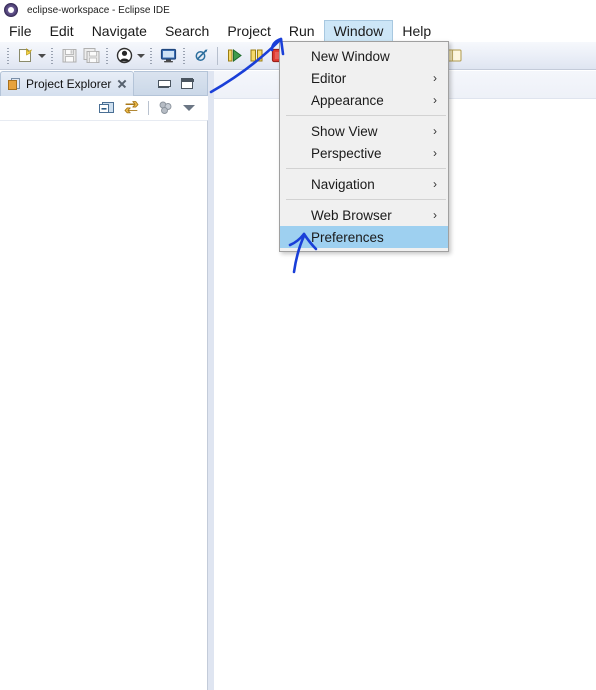  What do you see at coordinates (168, 56) in the screenshot?
I see `console-icon` at bounding box center [168, 56].